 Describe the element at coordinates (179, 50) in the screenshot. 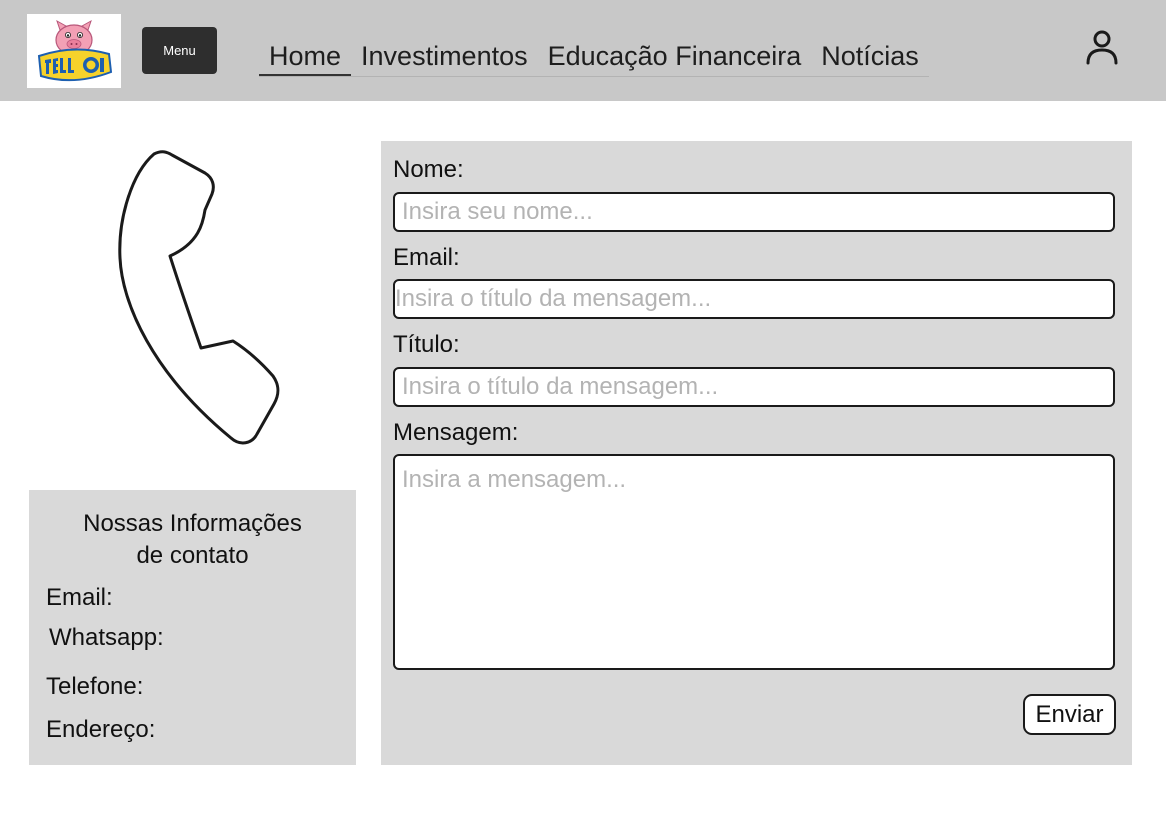

I see `menu-button: Menu` at that location.